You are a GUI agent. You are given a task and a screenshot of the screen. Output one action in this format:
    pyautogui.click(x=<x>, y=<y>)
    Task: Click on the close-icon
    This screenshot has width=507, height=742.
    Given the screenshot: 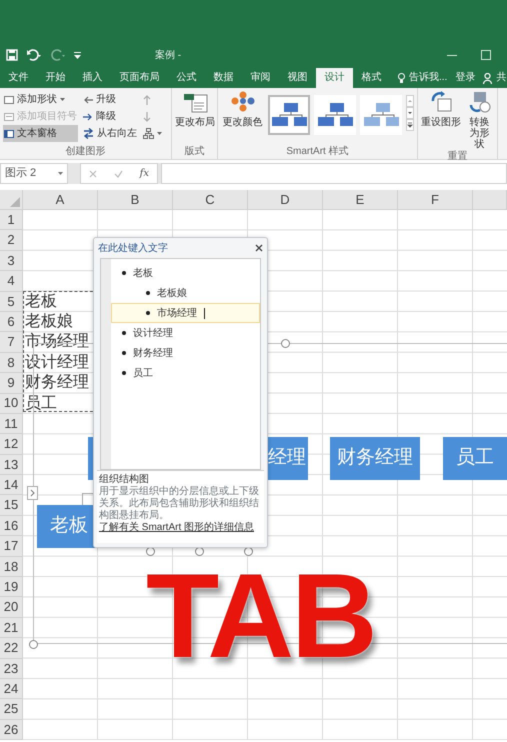 What is the action you would take?
    pyautogui.click(x=259, y=248)
    